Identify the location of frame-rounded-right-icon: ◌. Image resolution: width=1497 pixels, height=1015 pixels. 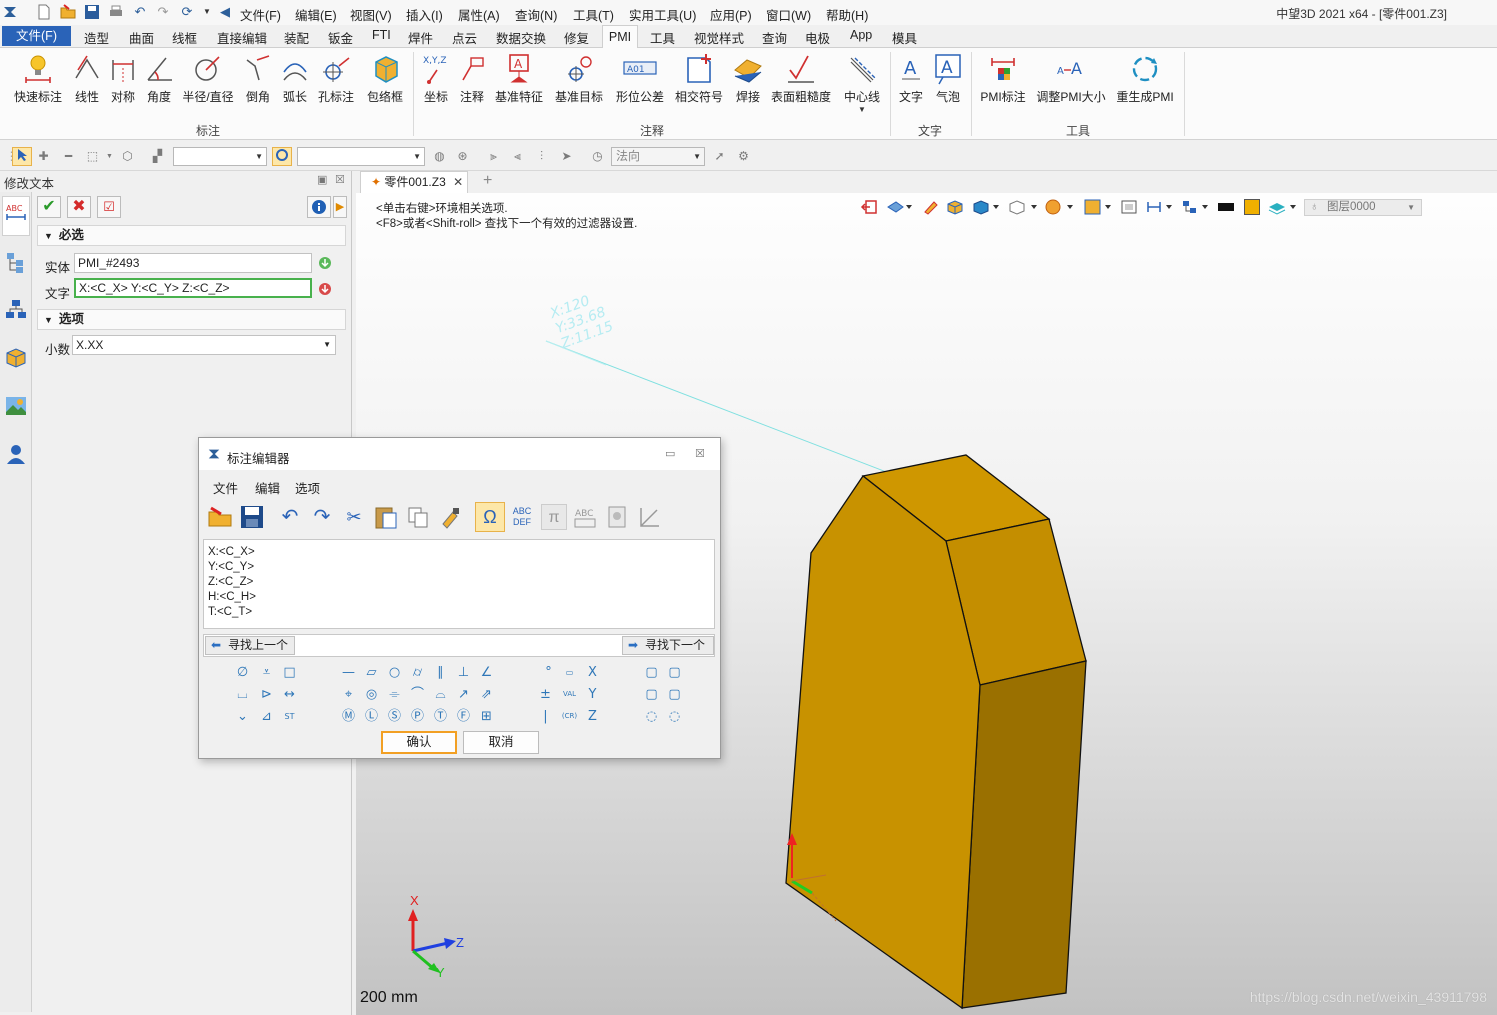
(674, 716).